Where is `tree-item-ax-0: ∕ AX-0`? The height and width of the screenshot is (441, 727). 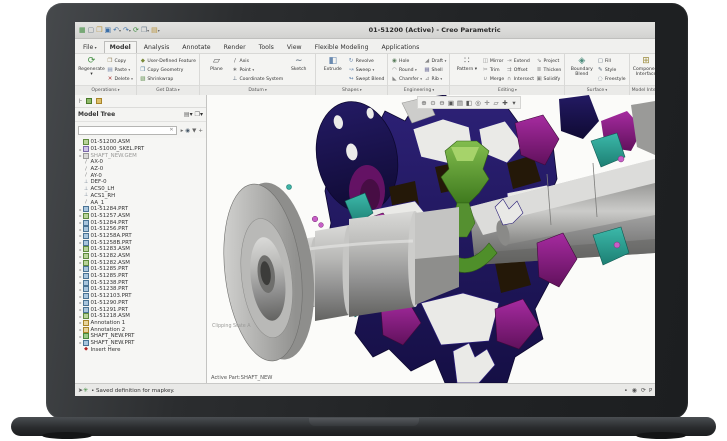 tree-item-ax-0: ∕ AX-0 is located at coordinates (142, 162).